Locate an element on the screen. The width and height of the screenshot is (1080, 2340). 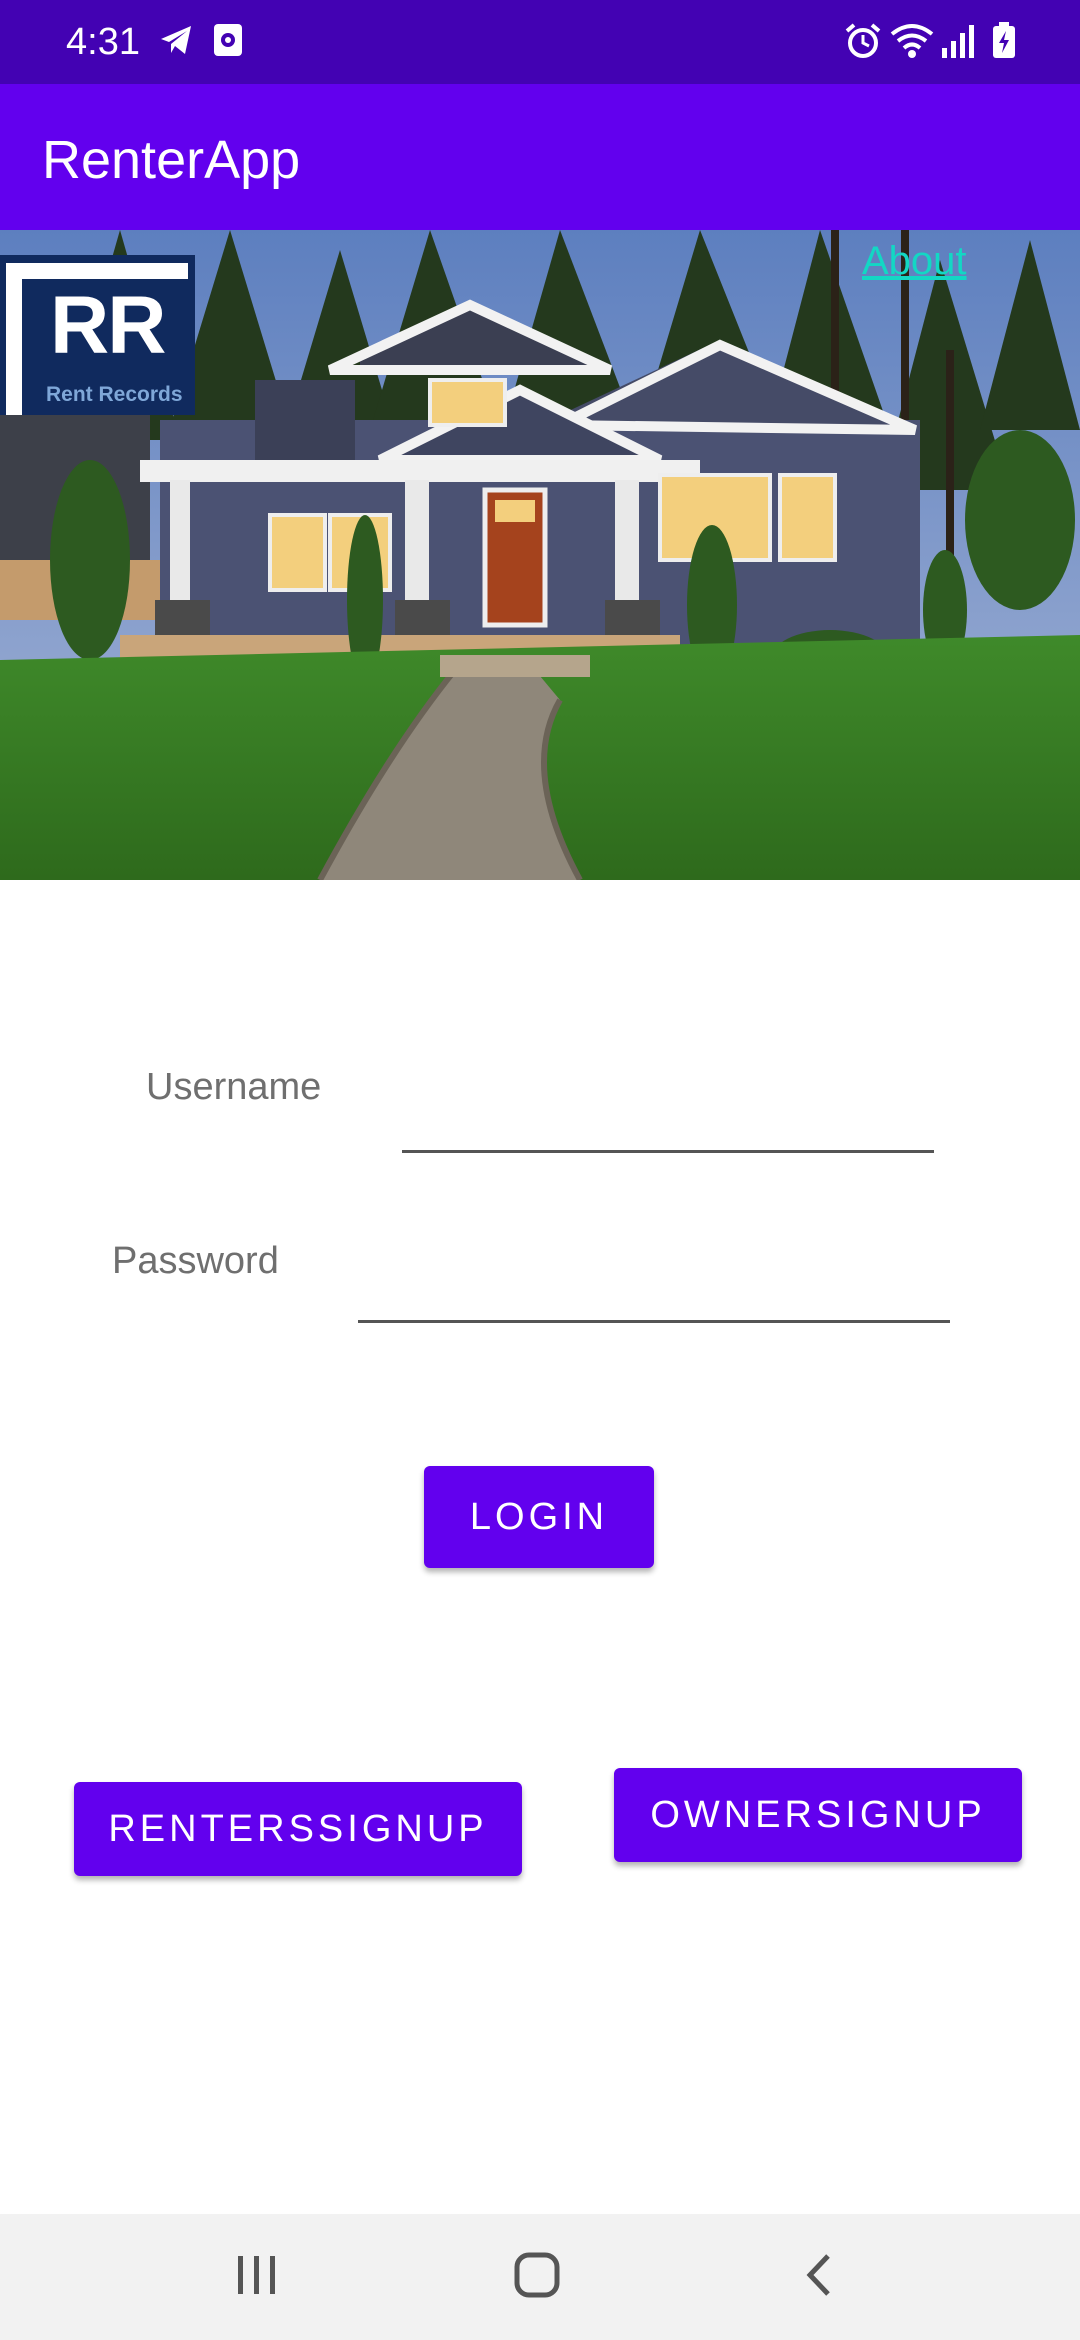
signal-icon is located at coordinates (958, 43).